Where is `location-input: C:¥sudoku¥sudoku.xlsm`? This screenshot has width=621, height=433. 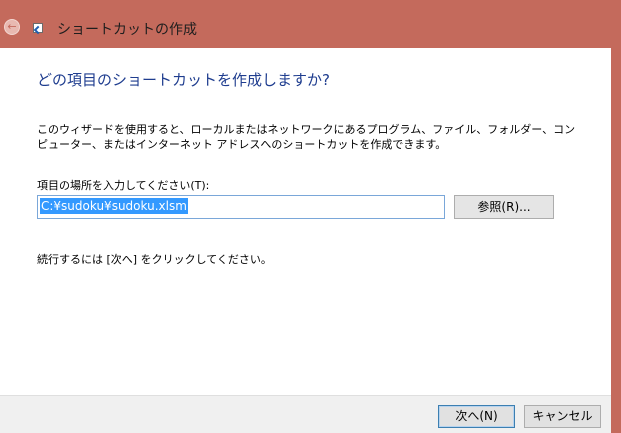
location-input: C:¥sudoku¥sudoku.xlsm is located at coordinates (241, 207).